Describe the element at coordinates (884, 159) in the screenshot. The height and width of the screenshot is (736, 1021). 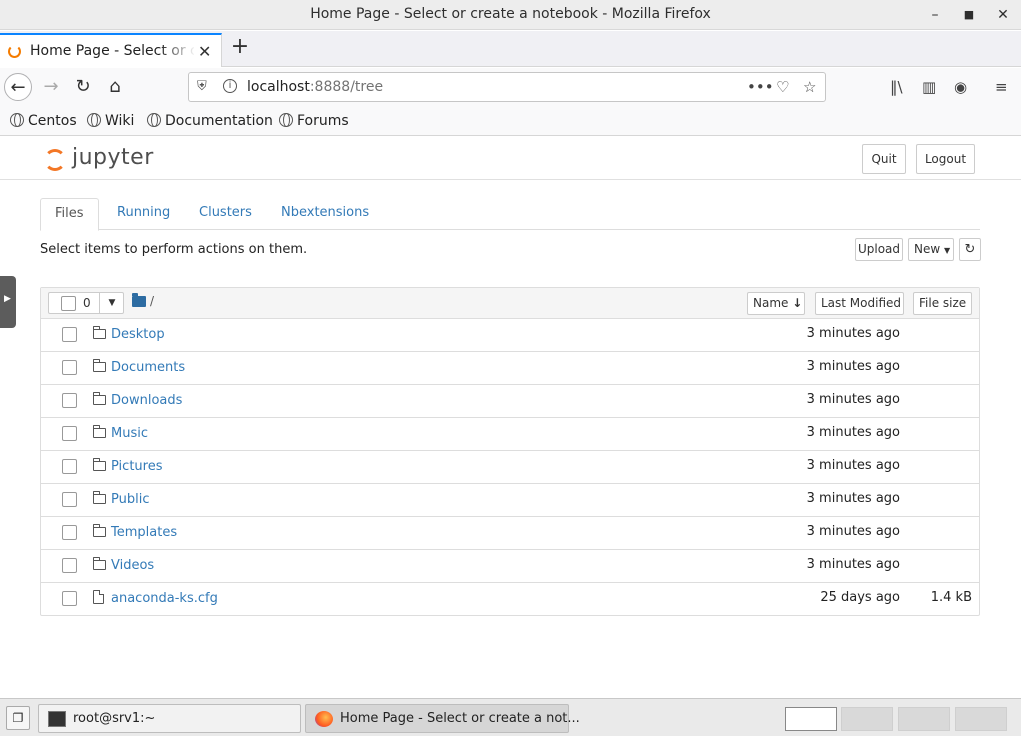
I see `quit-button: Quit` at that location.